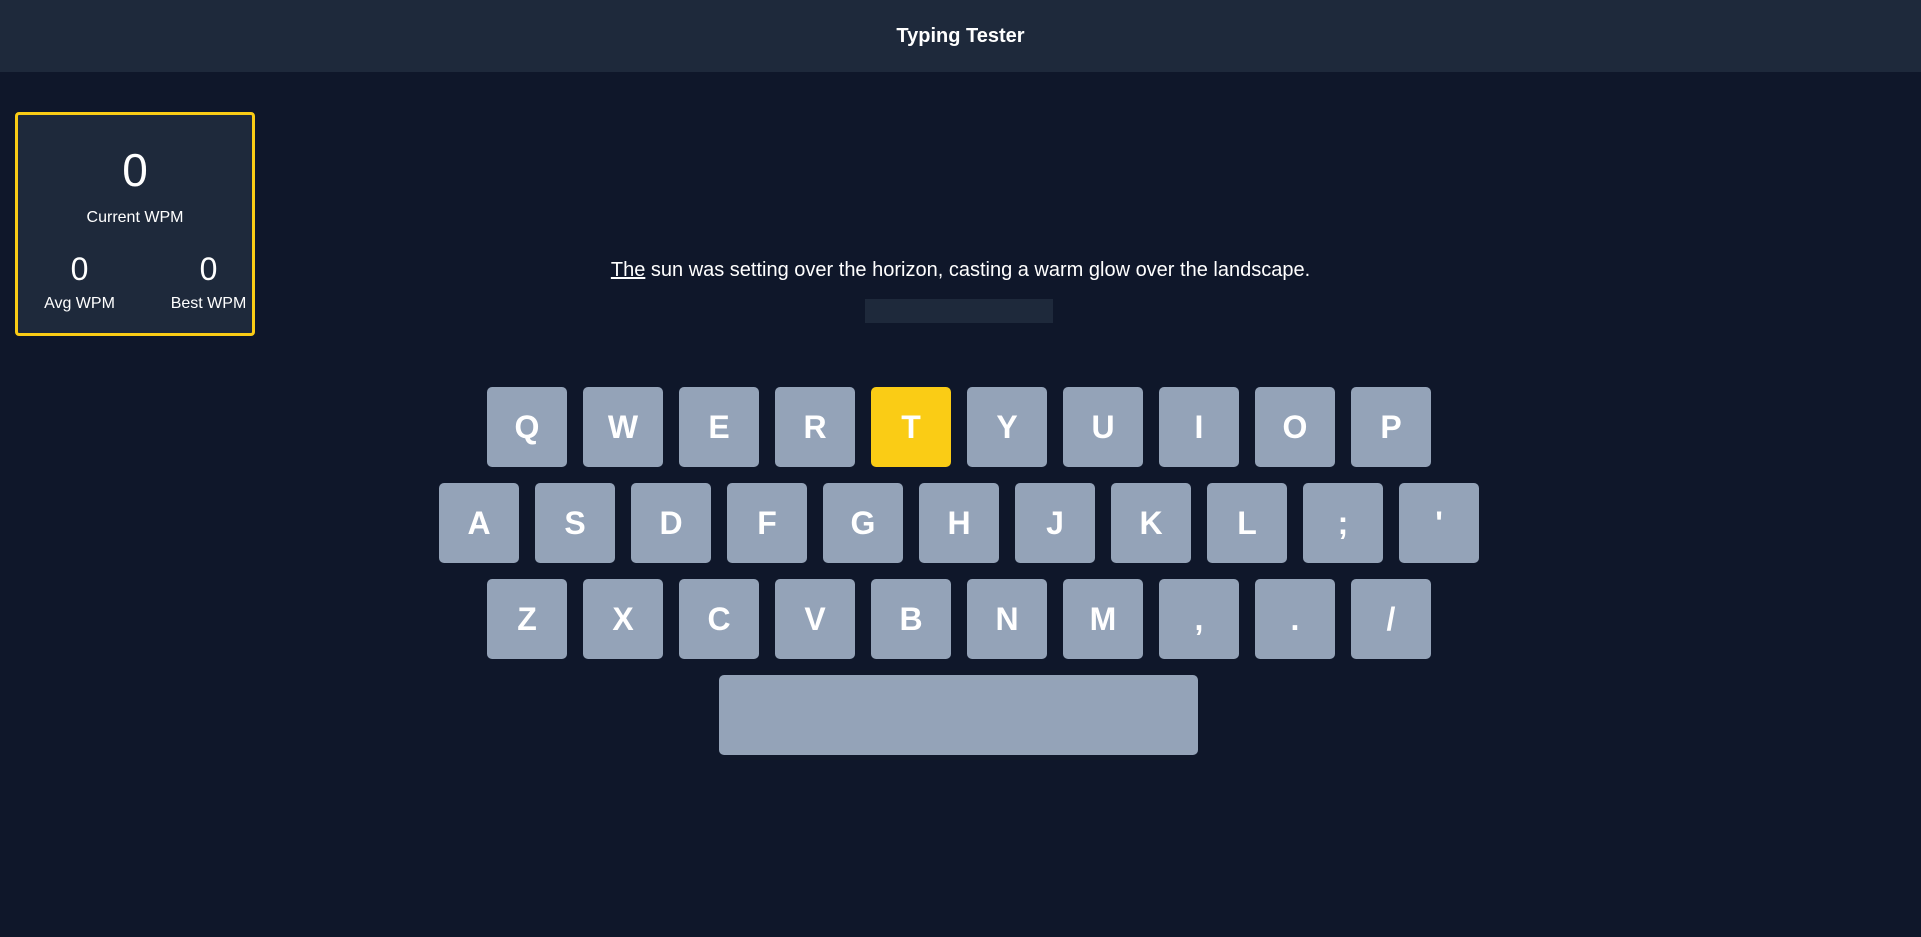  Describe the element at coordinates (623, 619) in the screenshot. I see `key-x: X` at that location.